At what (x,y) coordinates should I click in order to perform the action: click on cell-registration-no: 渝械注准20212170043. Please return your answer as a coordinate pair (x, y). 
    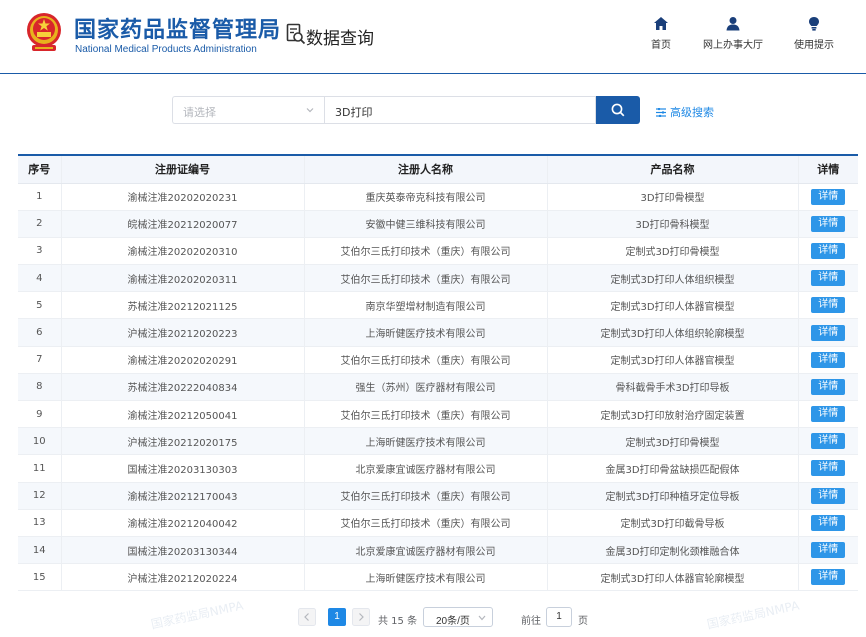
    Looking at the image, I should click on (182, 496).